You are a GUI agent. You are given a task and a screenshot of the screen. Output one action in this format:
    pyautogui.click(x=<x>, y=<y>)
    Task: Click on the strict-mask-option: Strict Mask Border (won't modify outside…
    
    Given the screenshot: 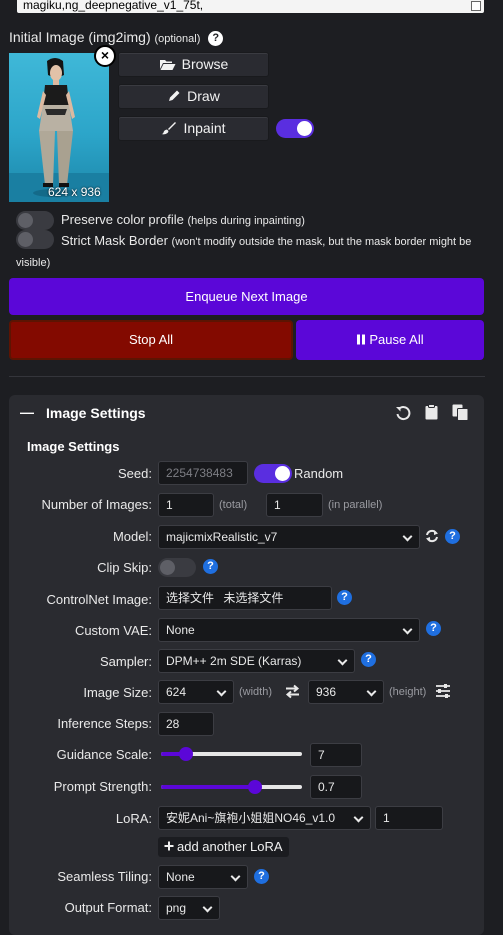 What is the action you would take?
    pyautogui.click(x=252, y=252)
    